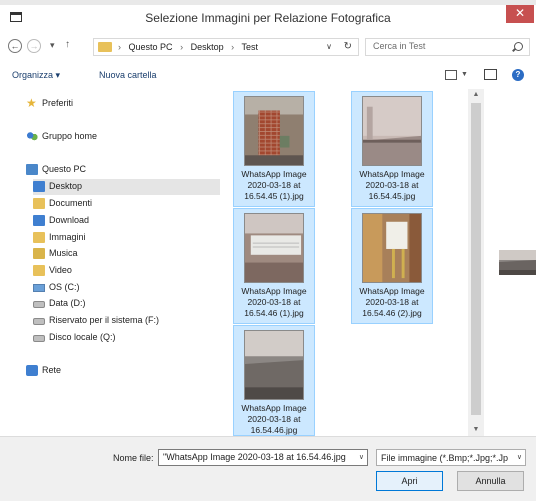  I want to click on os-drive-icon, so click(39, 288).